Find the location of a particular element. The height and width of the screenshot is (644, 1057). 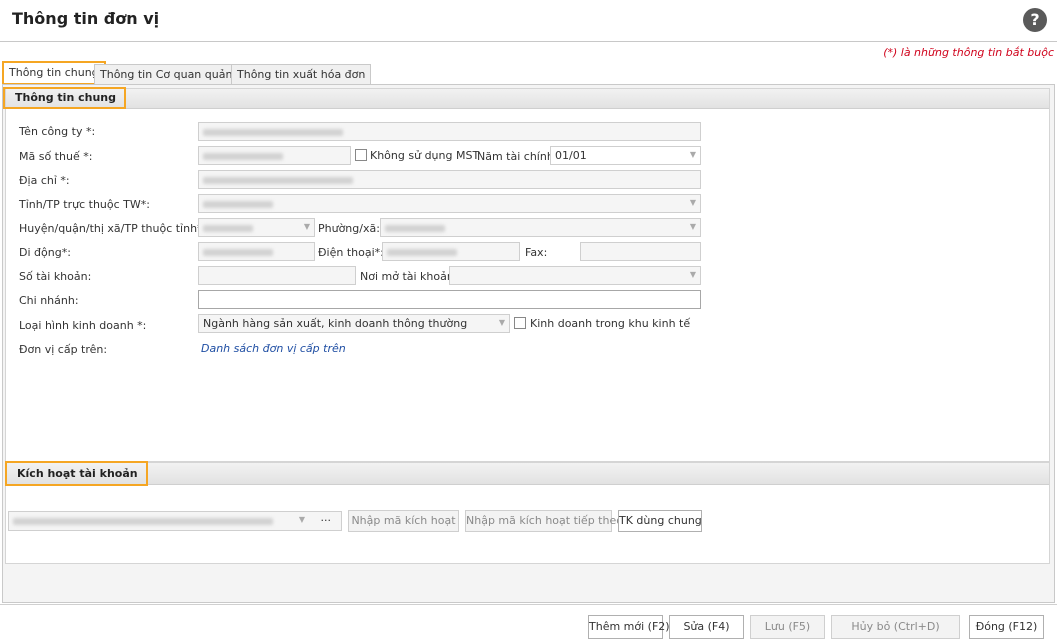

tax-code-input is located at coordinates (274, 155).